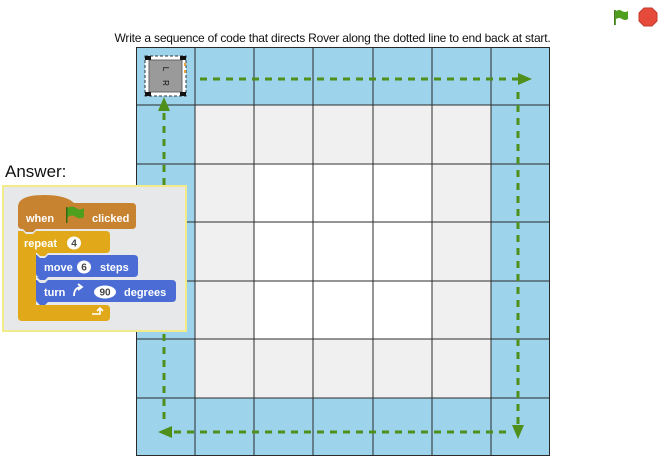 The width and height of the screenshot is (665, 463). I want to click on move-label: move, so click(58, 268).